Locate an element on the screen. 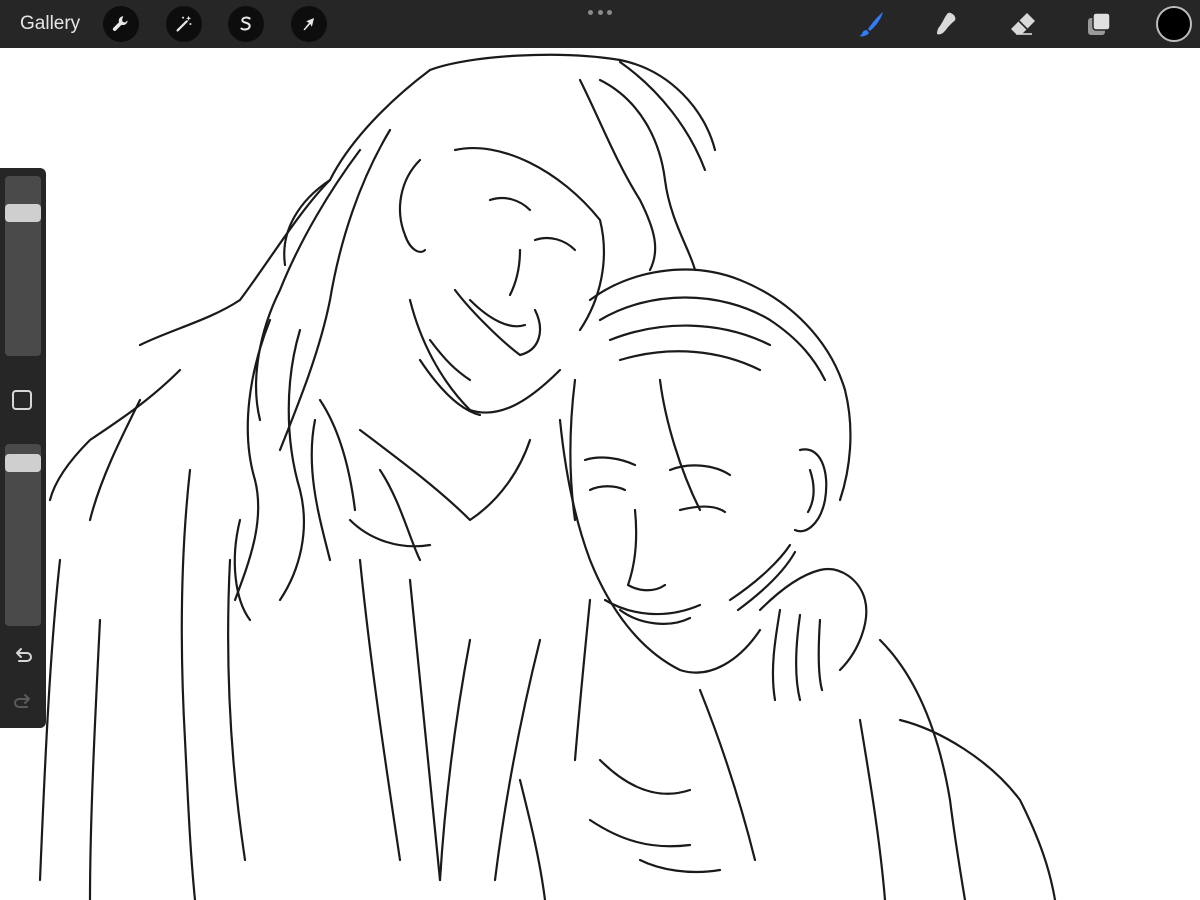 This screenshot has height=900, width=1200. brush-button is located at coordinates (871, 24).